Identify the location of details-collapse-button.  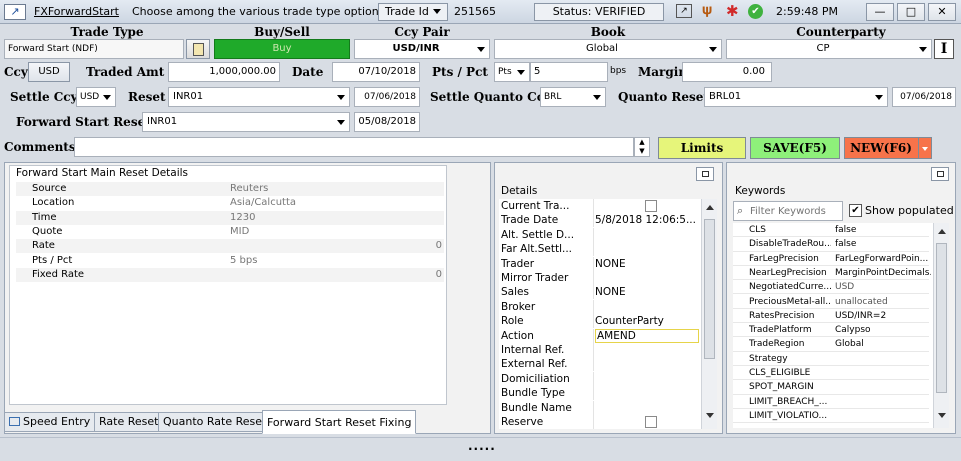
(705, 174).